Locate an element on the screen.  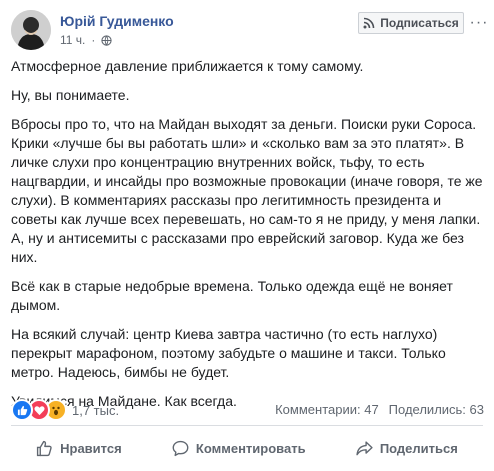
avatar is located at coordinates (31, 30).